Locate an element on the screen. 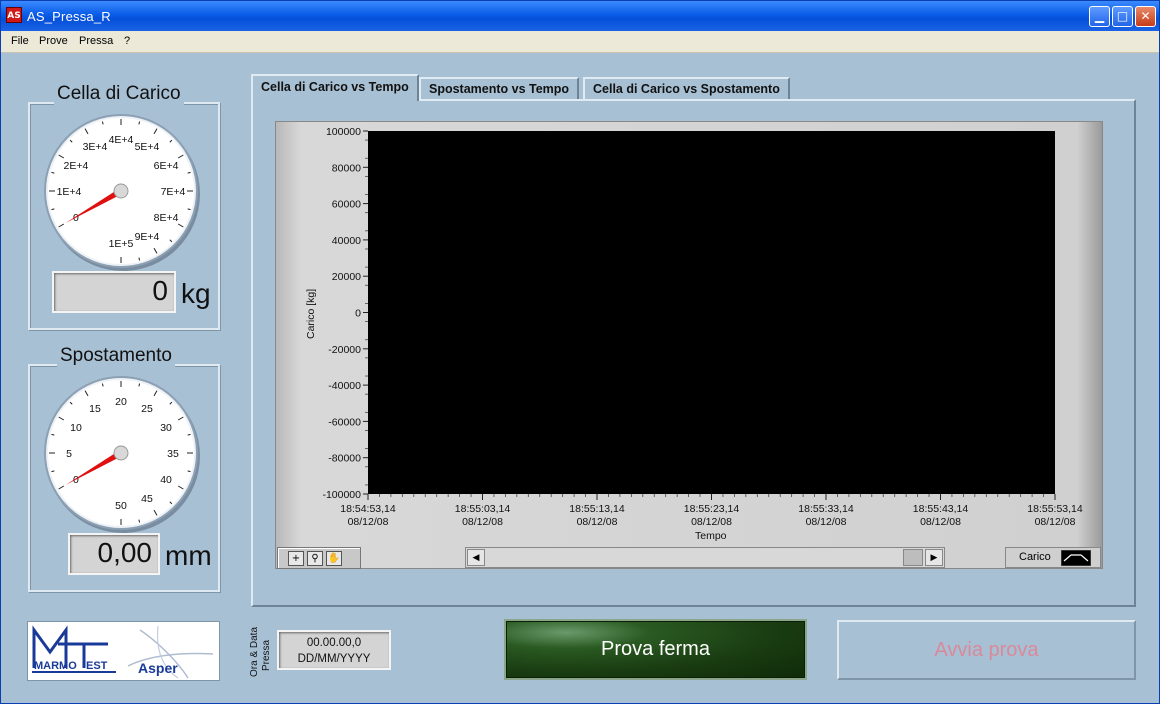 This screenshot has height=704, width=1160. displacement-value: 0,00 is located at coordinates (114, 554).